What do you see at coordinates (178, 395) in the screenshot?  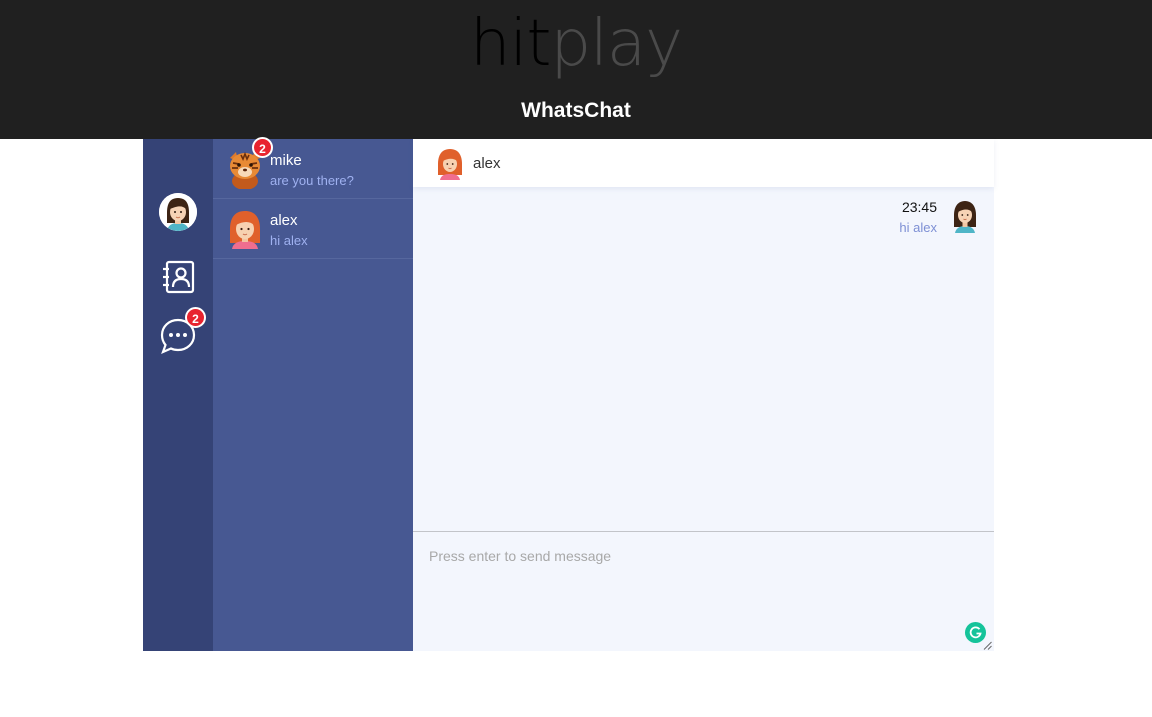 I see `nav-rail: 2` at bounding box center [178, 395].